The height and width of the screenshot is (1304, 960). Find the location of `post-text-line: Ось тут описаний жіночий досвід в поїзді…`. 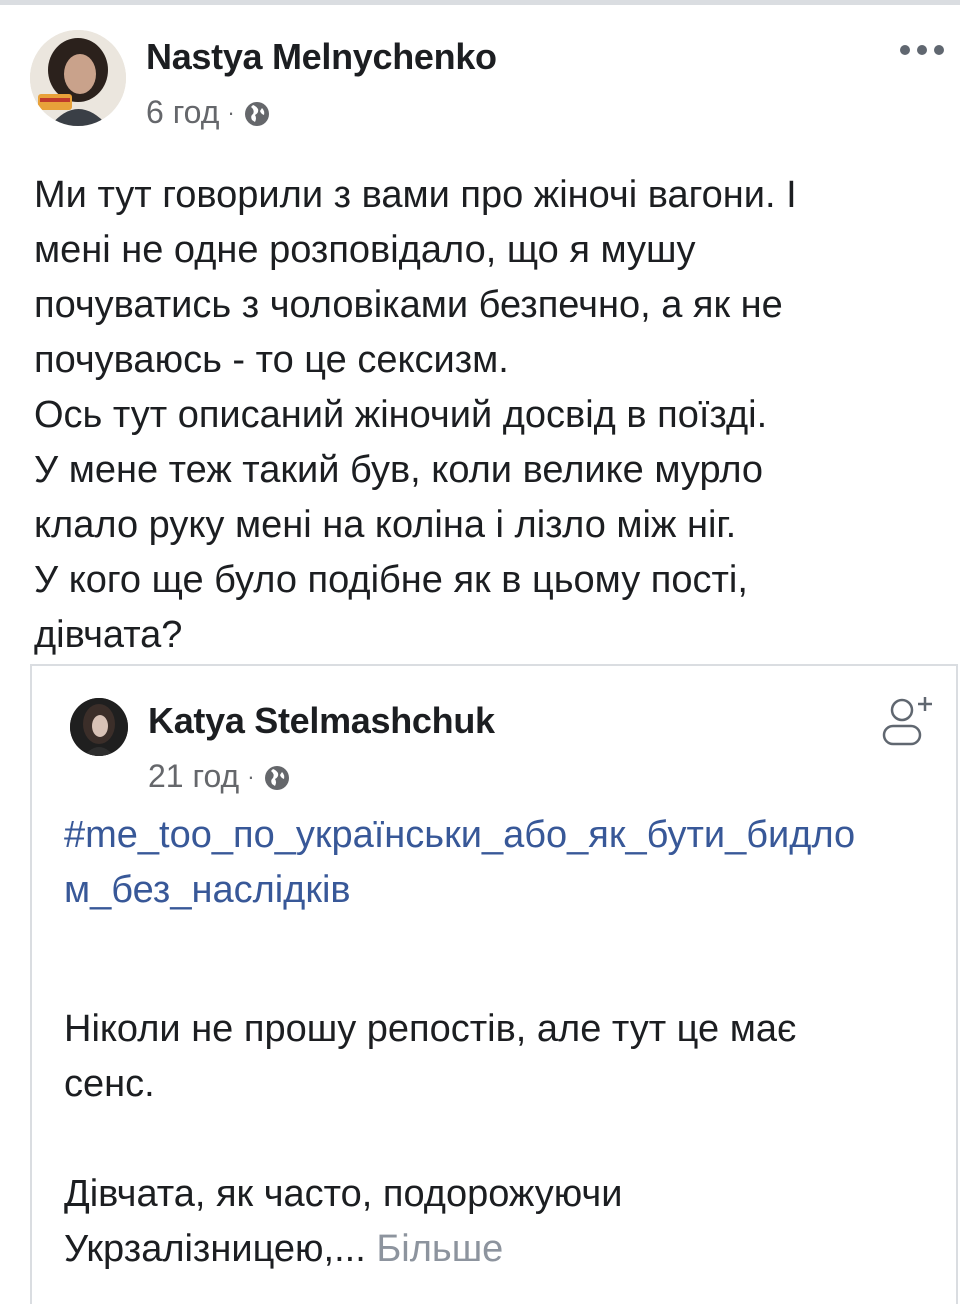

post-text-line: Ось тут описаний жіночий досвід в поїзді… is located at coordinates (401, 415).